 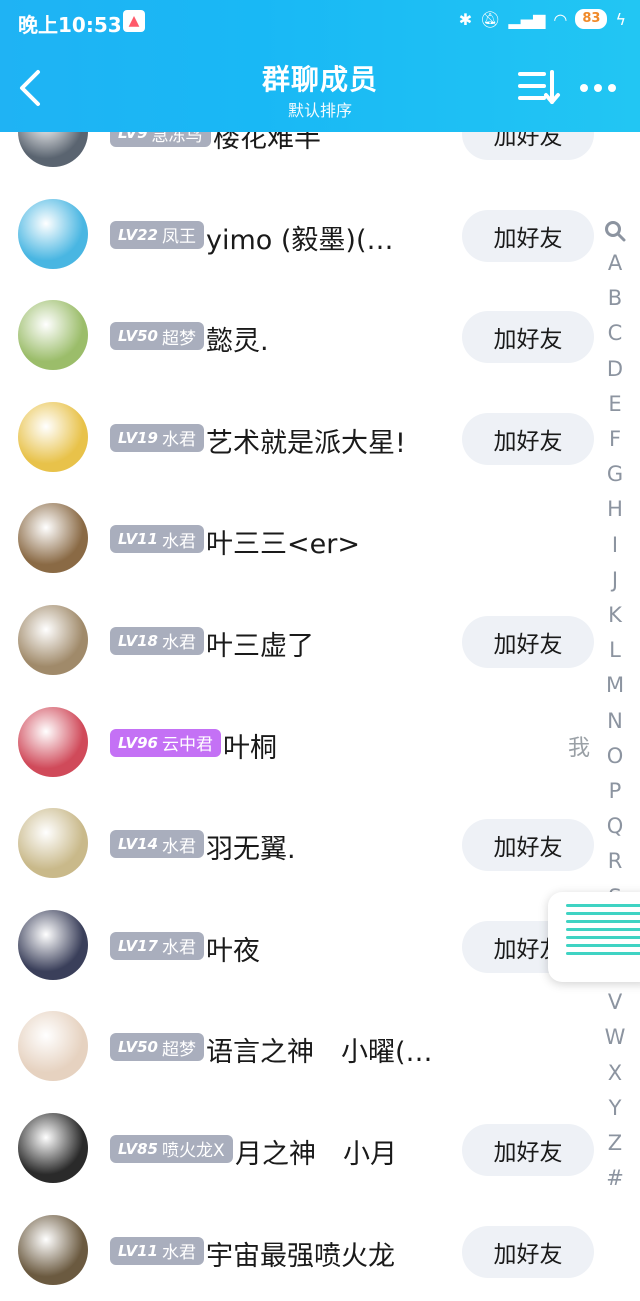 I want to click on index-letter: X, so click(x=615, y=1073).